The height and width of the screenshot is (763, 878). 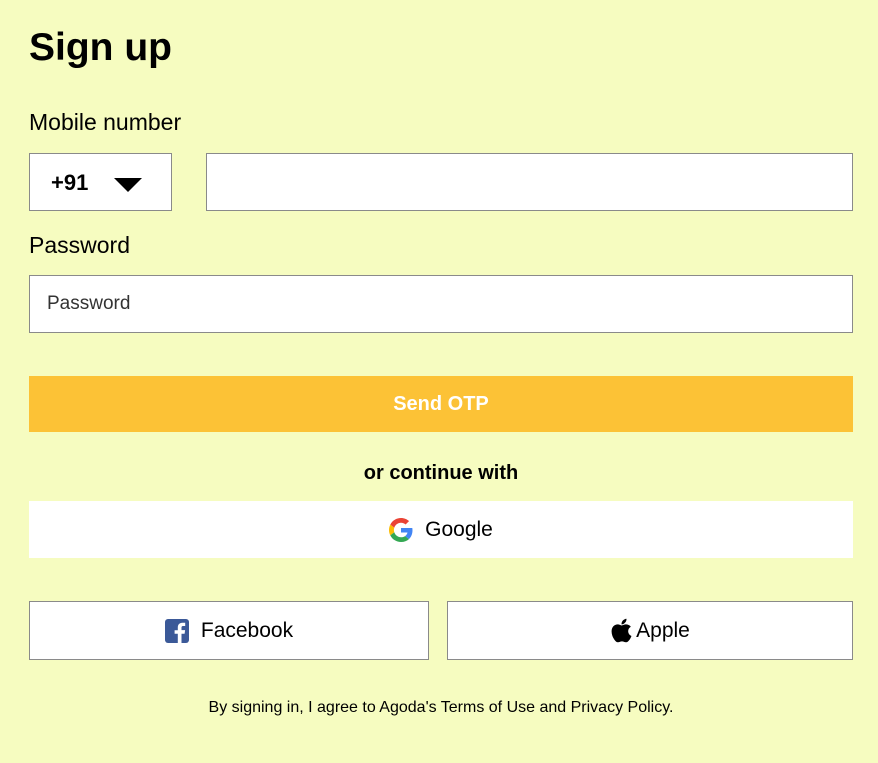 What do you see at coordinates (324, 707) in the screenshot?
I see `legal-prefix: By signing in, I agree to Agoda's` at bounding box center [324, 707].